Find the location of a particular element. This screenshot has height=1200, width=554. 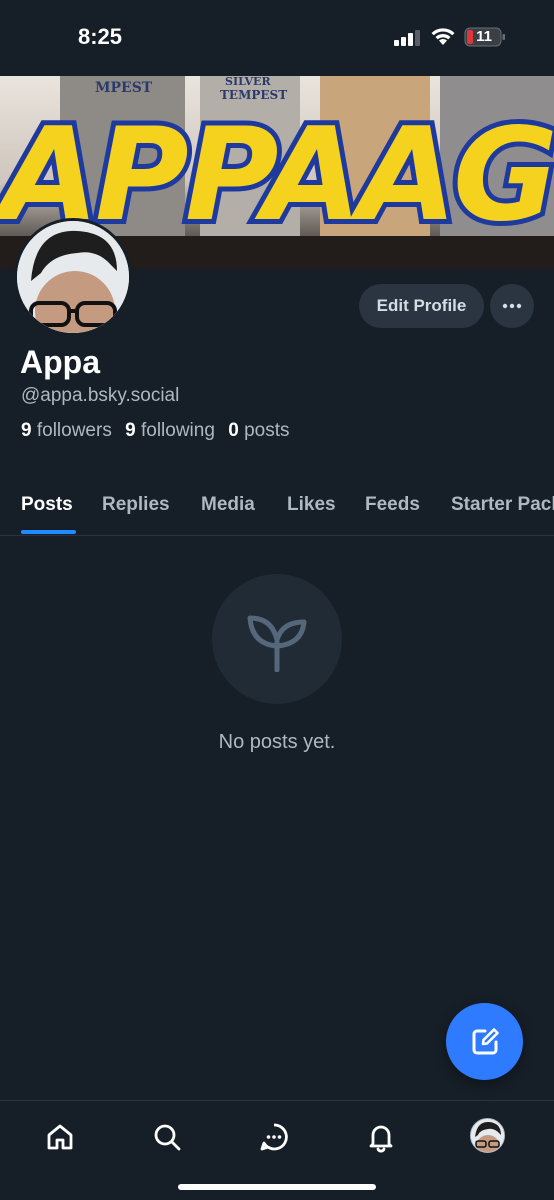

tab-starter-packs: Starter Packs is located at coordinates (502, 505).